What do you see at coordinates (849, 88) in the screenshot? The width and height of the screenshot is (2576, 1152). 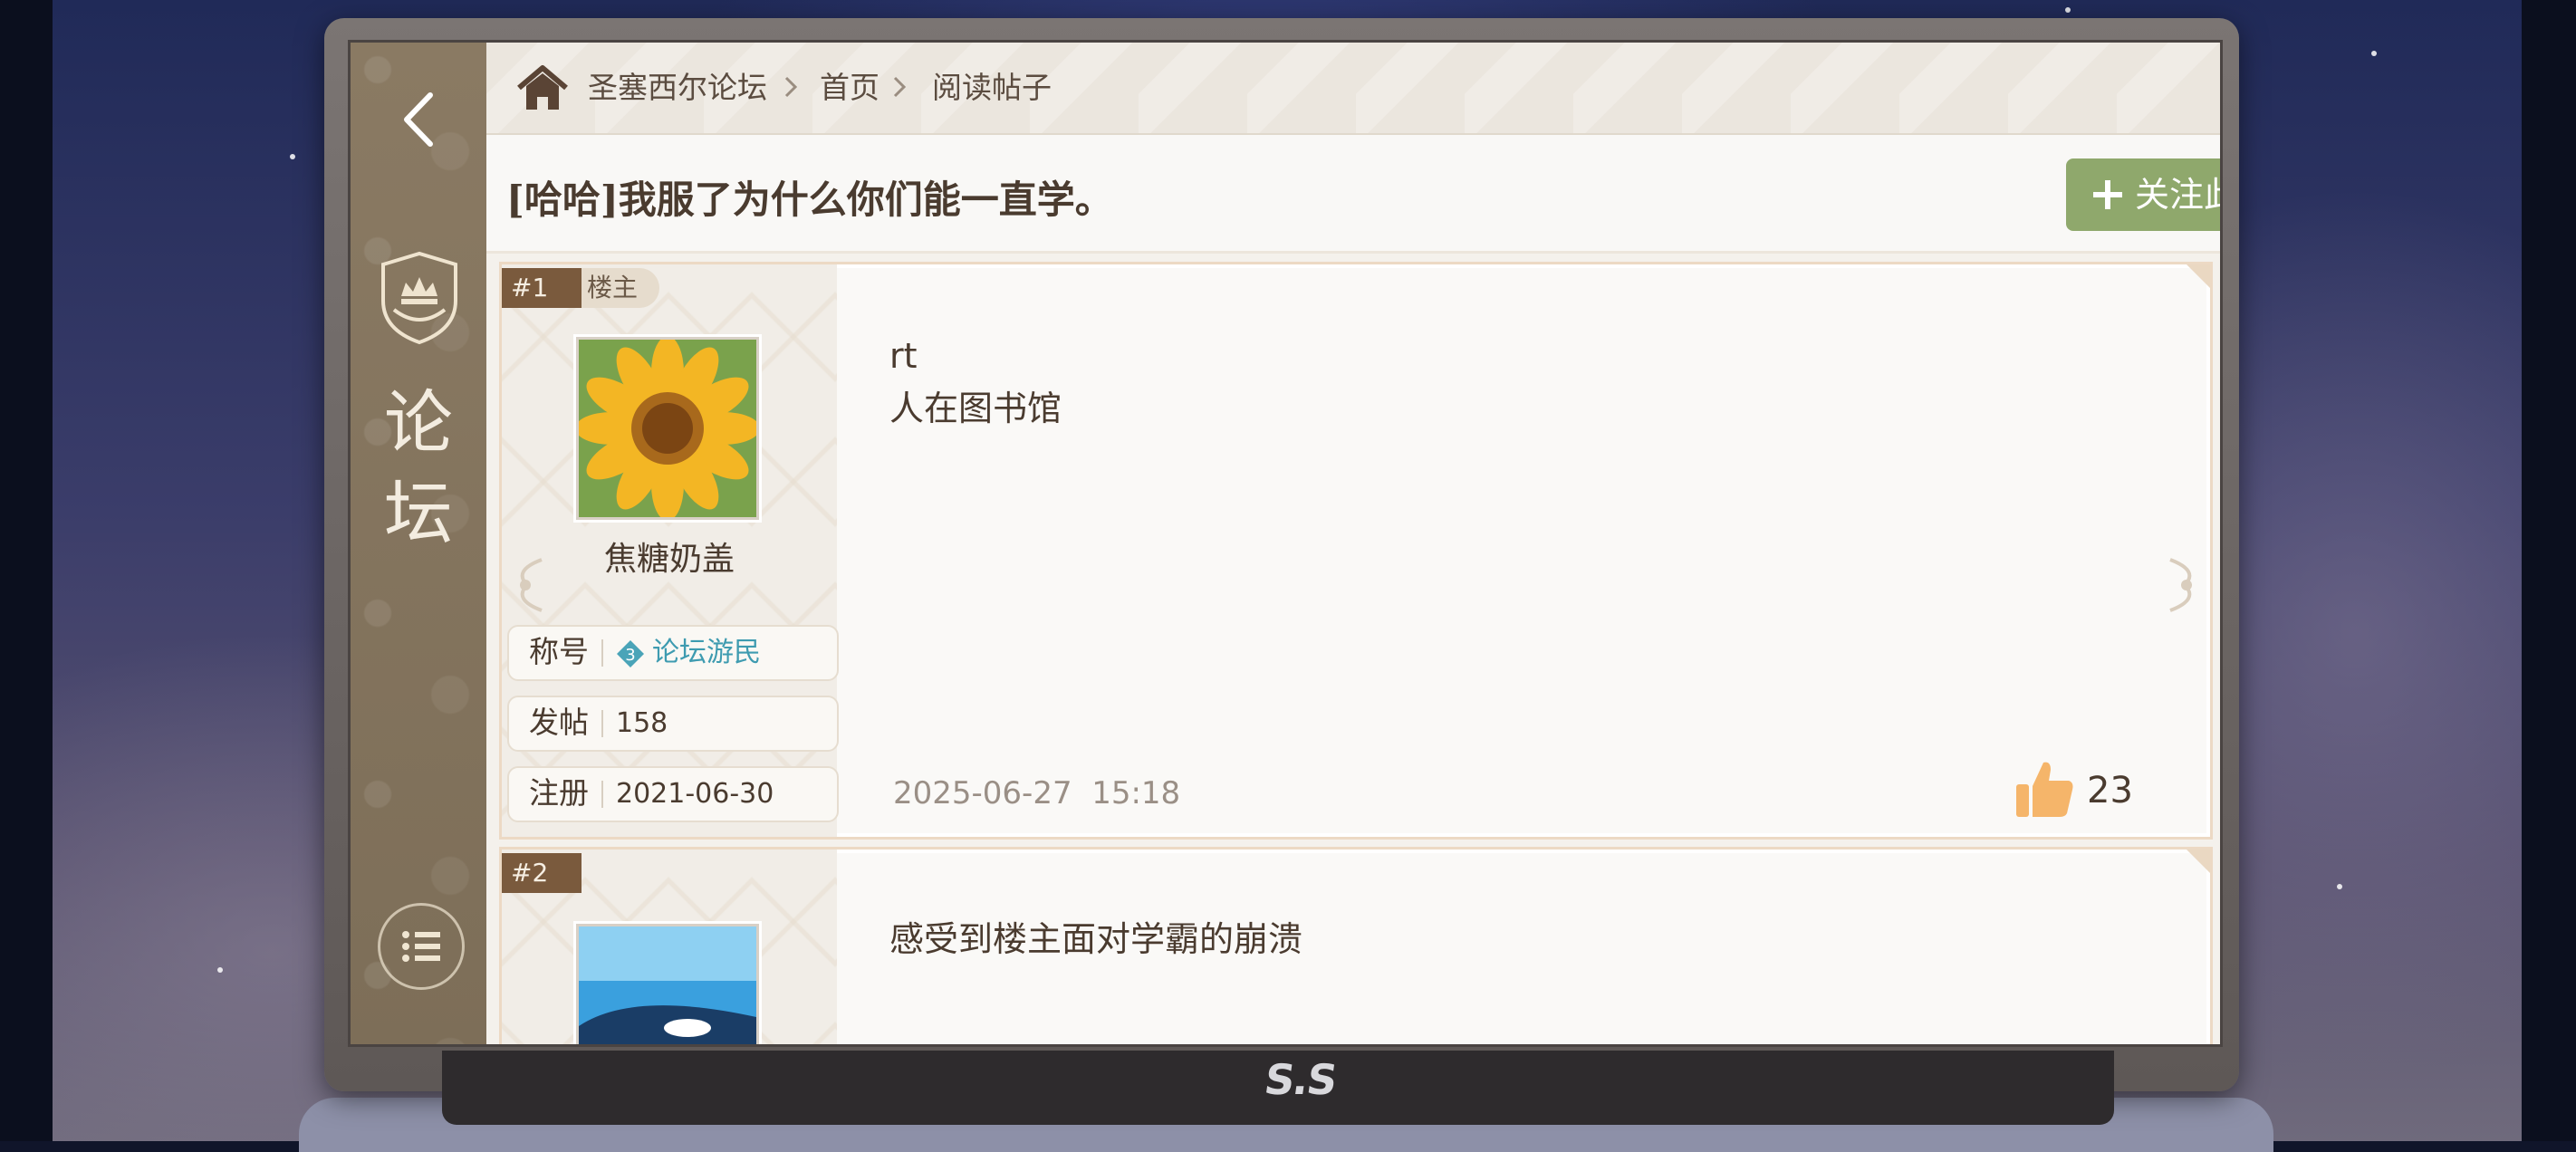 I see `breadcrumb-home: 首页` at bounding box center [849, 88].